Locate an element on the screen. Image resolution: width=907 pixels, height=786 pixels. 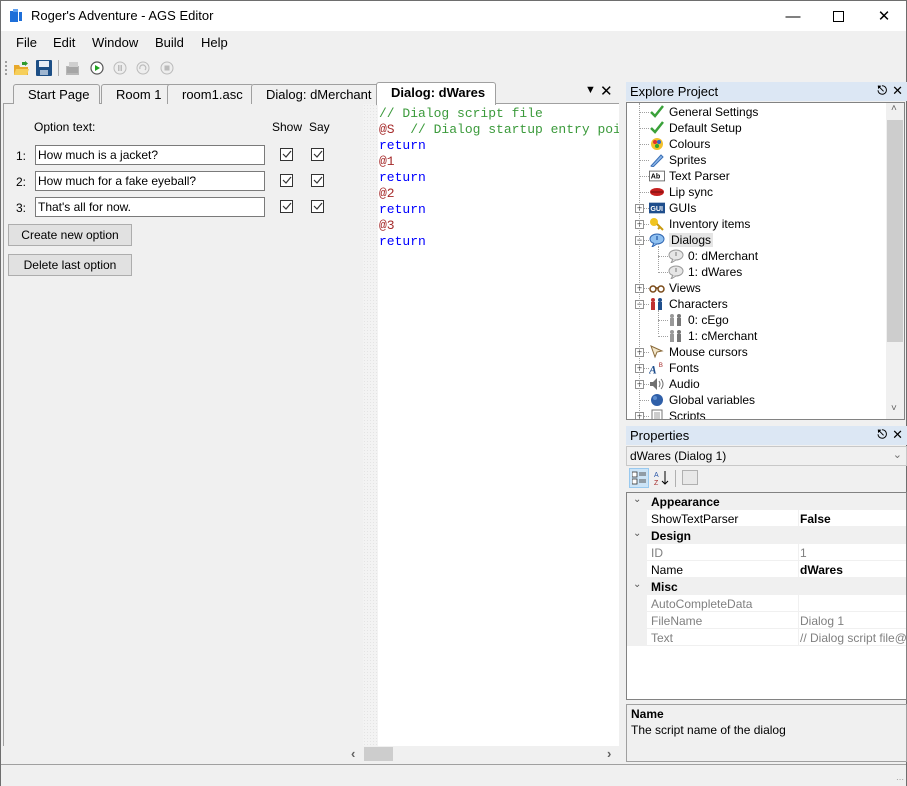
tree-item: Default Setup is located at coordinates (695, 128).